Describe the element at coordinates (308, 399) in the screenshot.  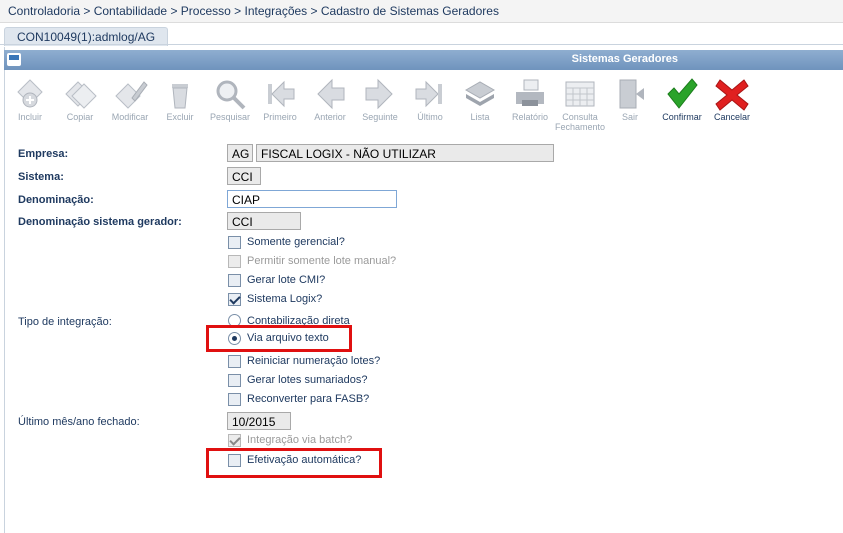
I see `reconverter-fasb-label: Reconverter para FASB?` at that location.